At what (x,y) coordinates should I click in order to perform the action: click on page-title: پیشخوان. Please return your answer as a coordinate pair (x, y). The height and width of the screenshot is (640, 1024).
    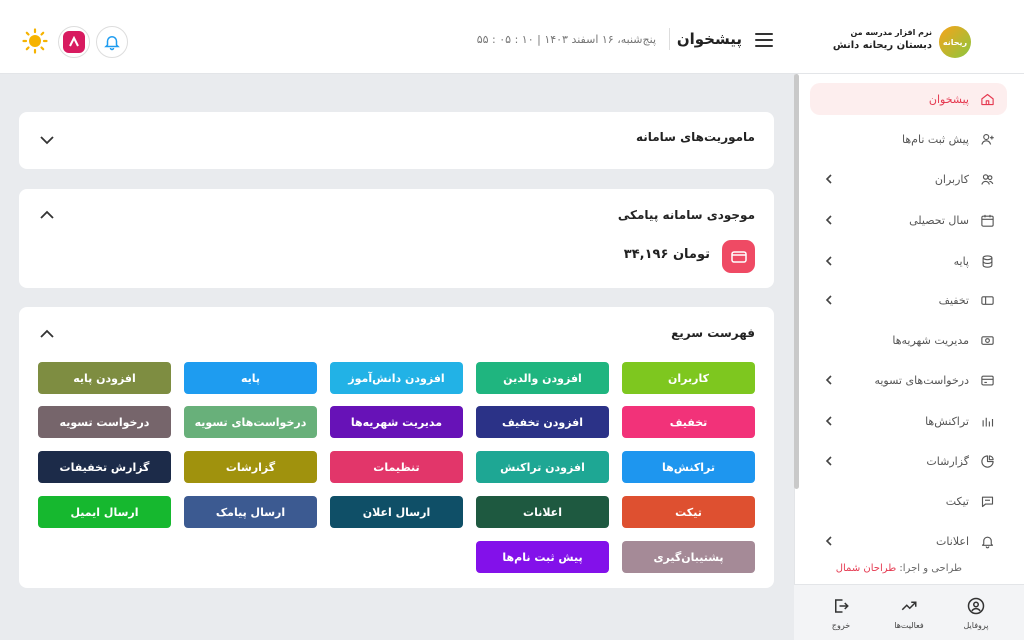
    Looking at the image, I should click on (709, 39).